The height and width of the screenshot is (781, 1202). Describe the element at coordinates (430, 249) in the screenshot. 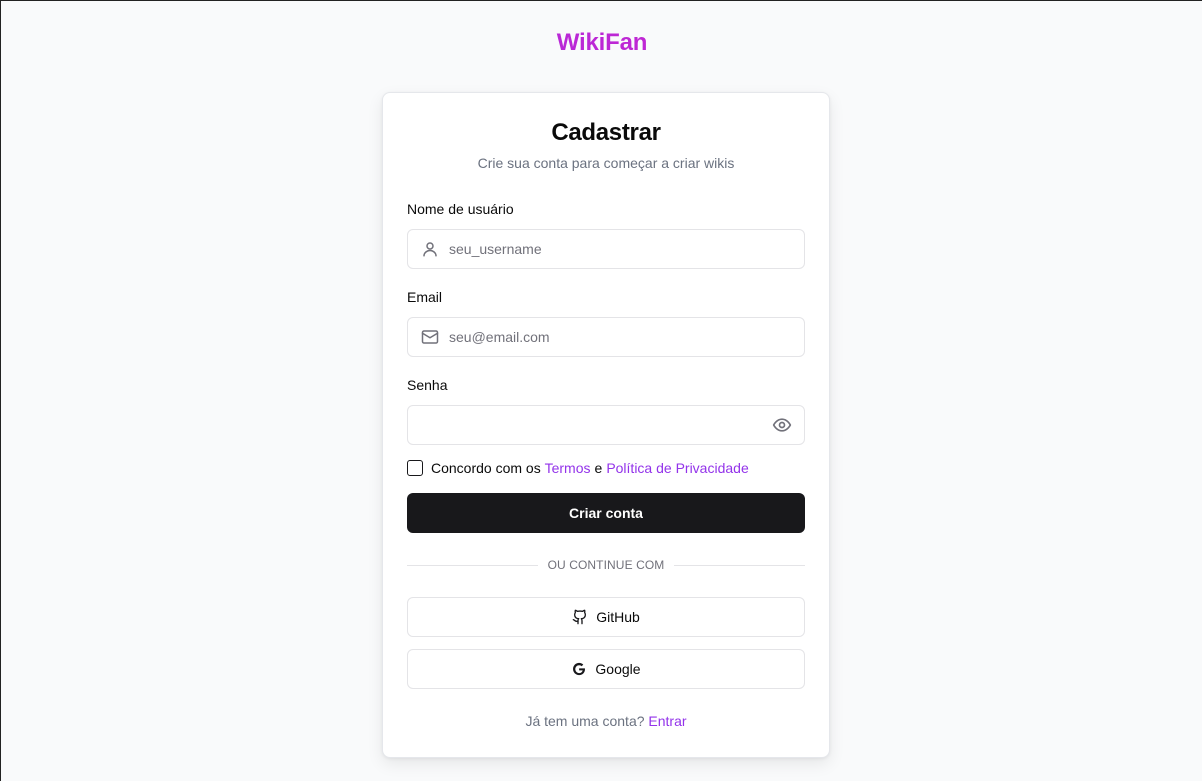

I see `user-icon` at that location.